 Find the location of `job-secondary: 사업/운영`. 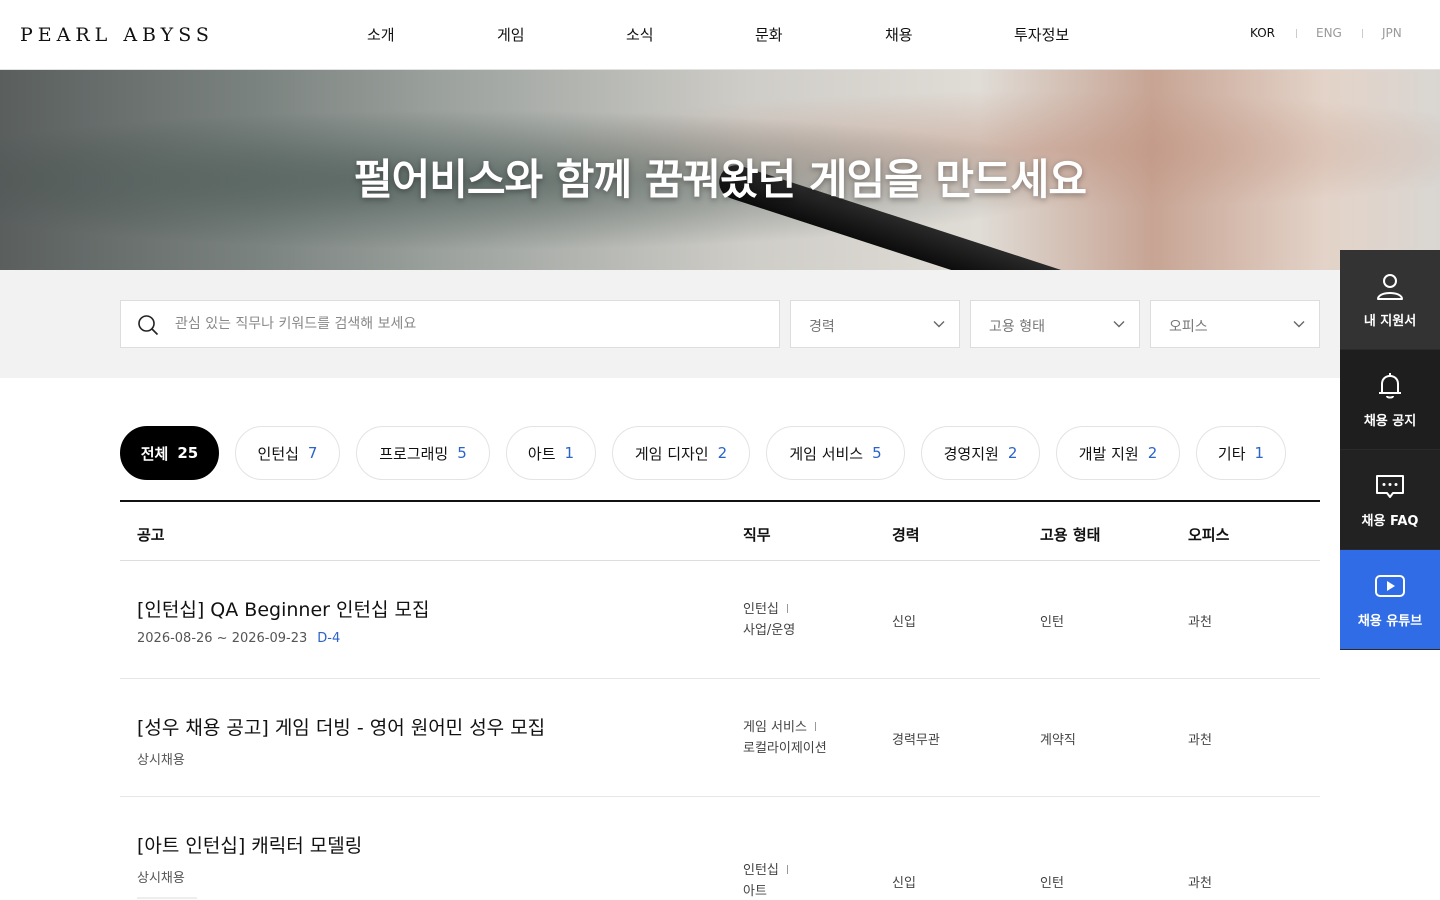

job-secondary: 사업/운영 is located at coordinates (769, 630).